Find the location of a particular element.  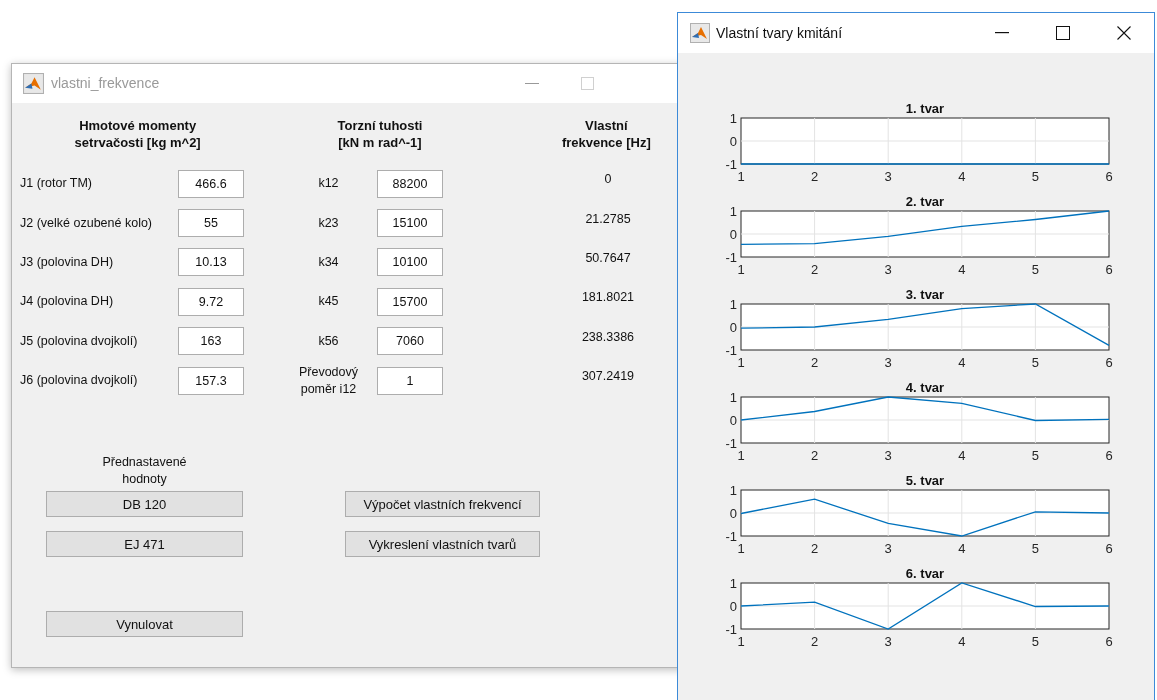

plot-title: 6. tvar is located at coordinates (925, 573).